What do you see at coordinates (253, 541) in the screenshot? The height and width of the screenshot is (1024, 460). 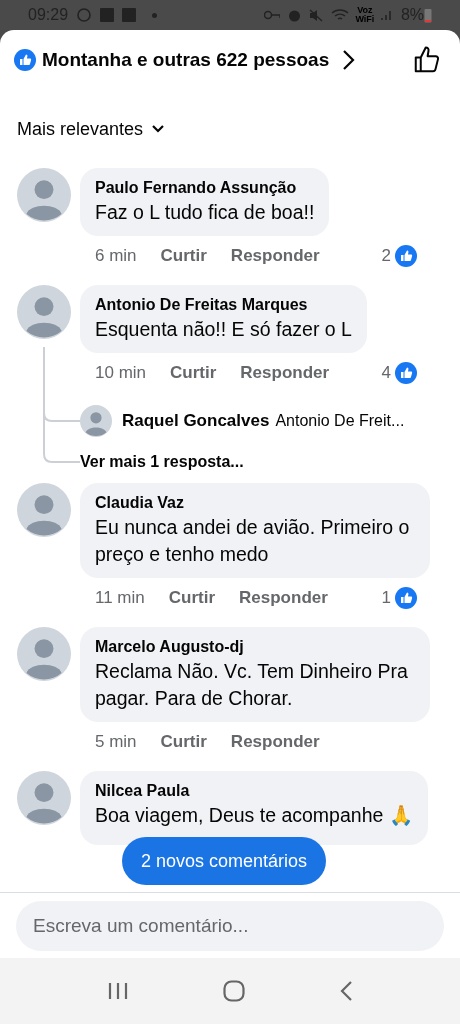 I see `comment-text: Eu nunca andei de avião. Primeiro o preço e tenho medo` at bounding box center [253, 541].